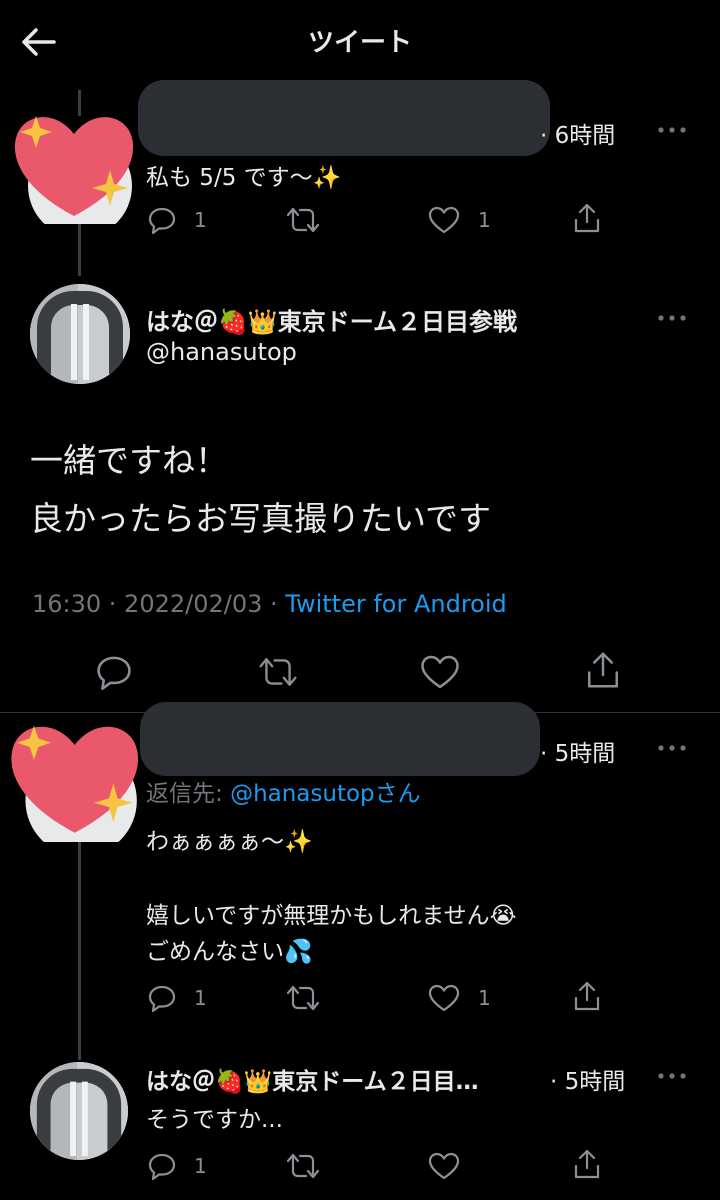  What do you see at coordinates (229, 842) in the screenshot?
I see `tweet-text-line: わぁぁぁぁ〜✨` at bounding box center [229, 842].